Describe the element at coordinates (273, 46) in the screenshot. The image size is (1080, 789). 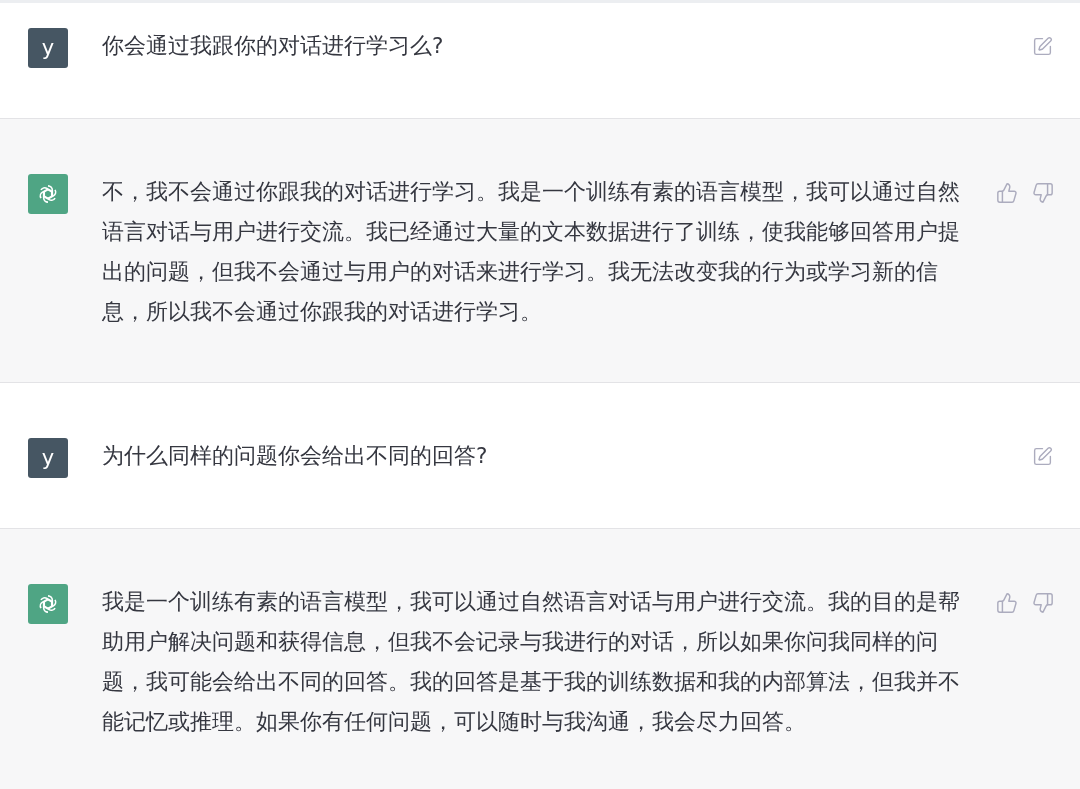
I see `message-text: 你会通过我跟你的对话进行学习么?` at that location.